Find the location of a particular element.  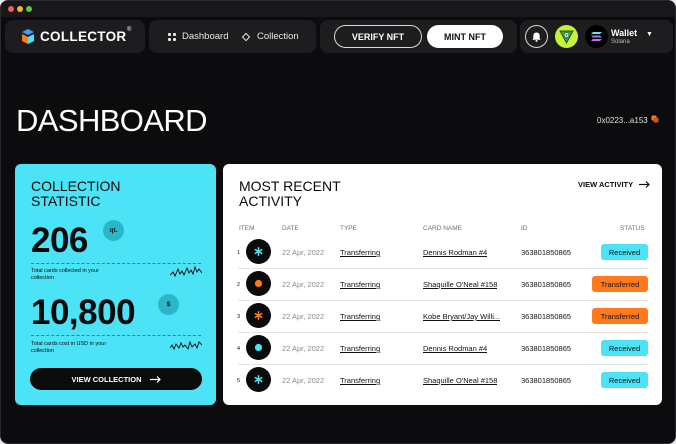

cost-unit-badge: $ is located at coordinates (168, 304).